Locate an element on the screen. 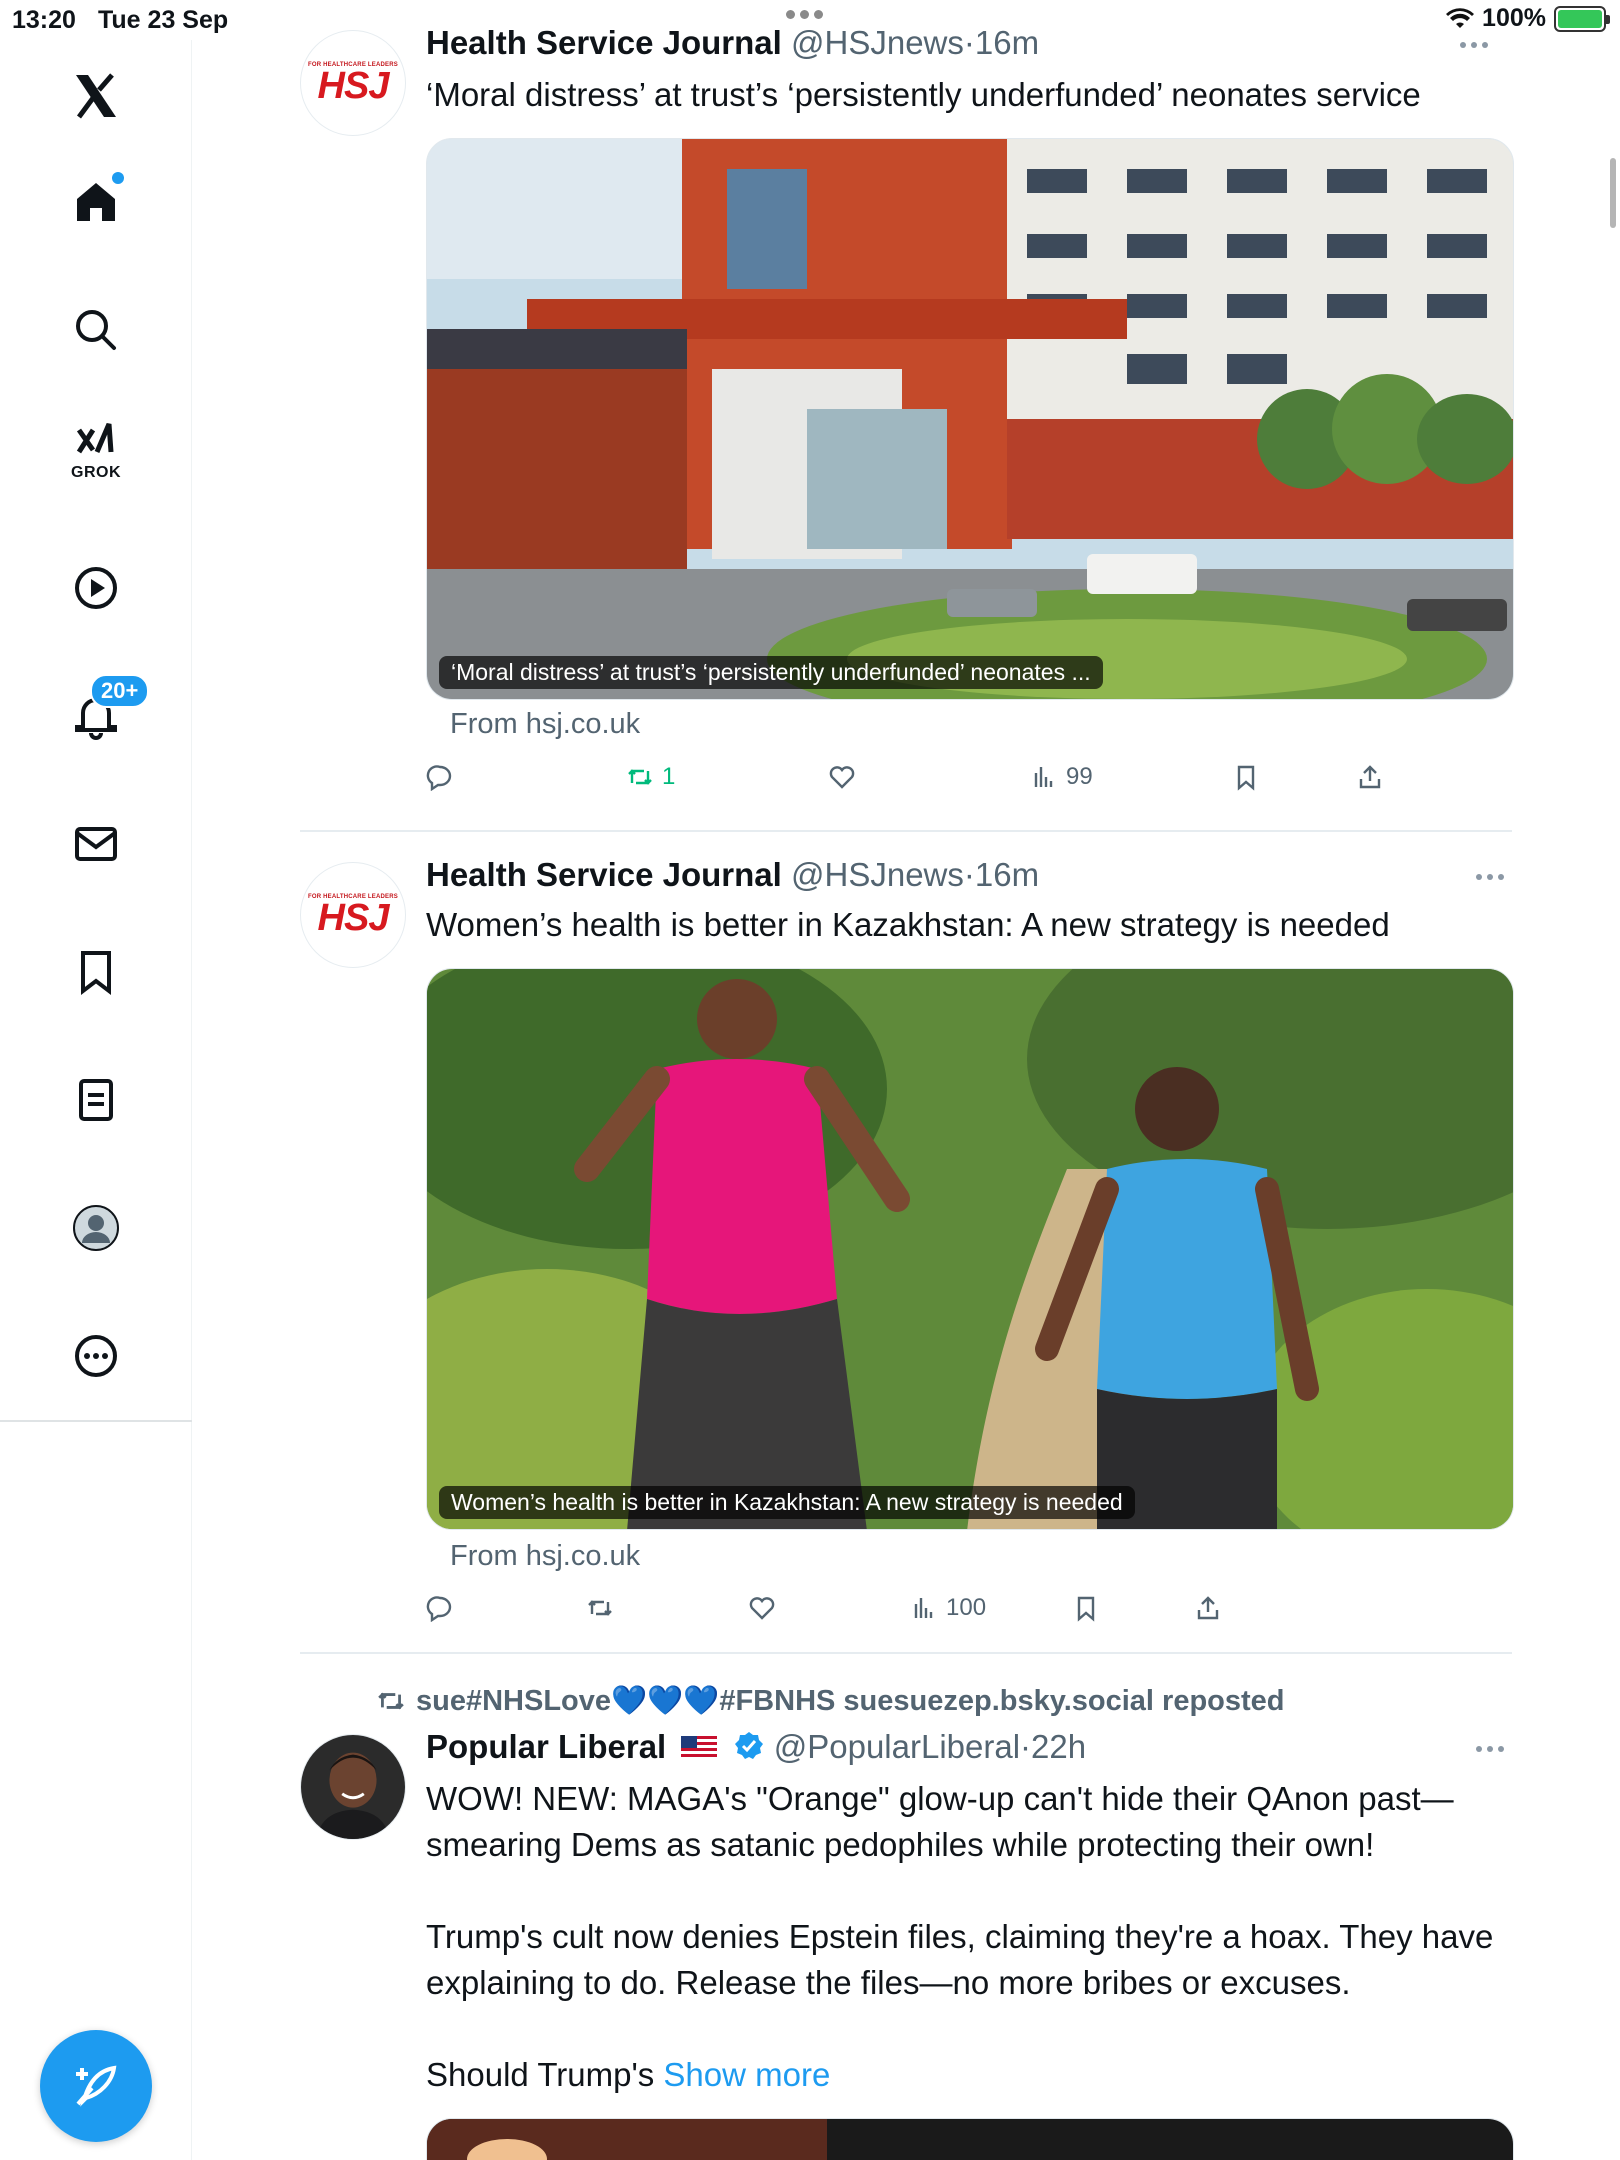 Image resolution: width=1620 pixels, height=2160 pixels. avatar is located at coordinates (353, 1787).